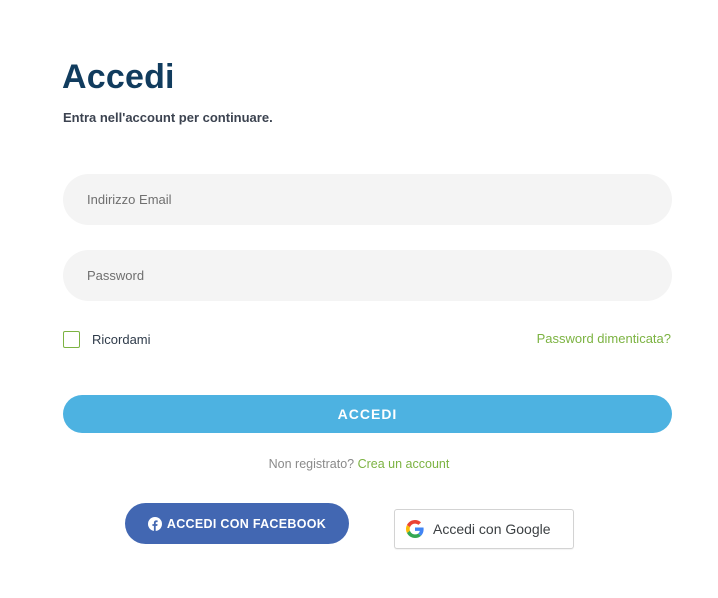 This screenshot has width=718, height=598. What do you see at coordinates (367, 414) in the screenshot?
I see `login-button: ACCEDI` at bounding box center [367, 414].